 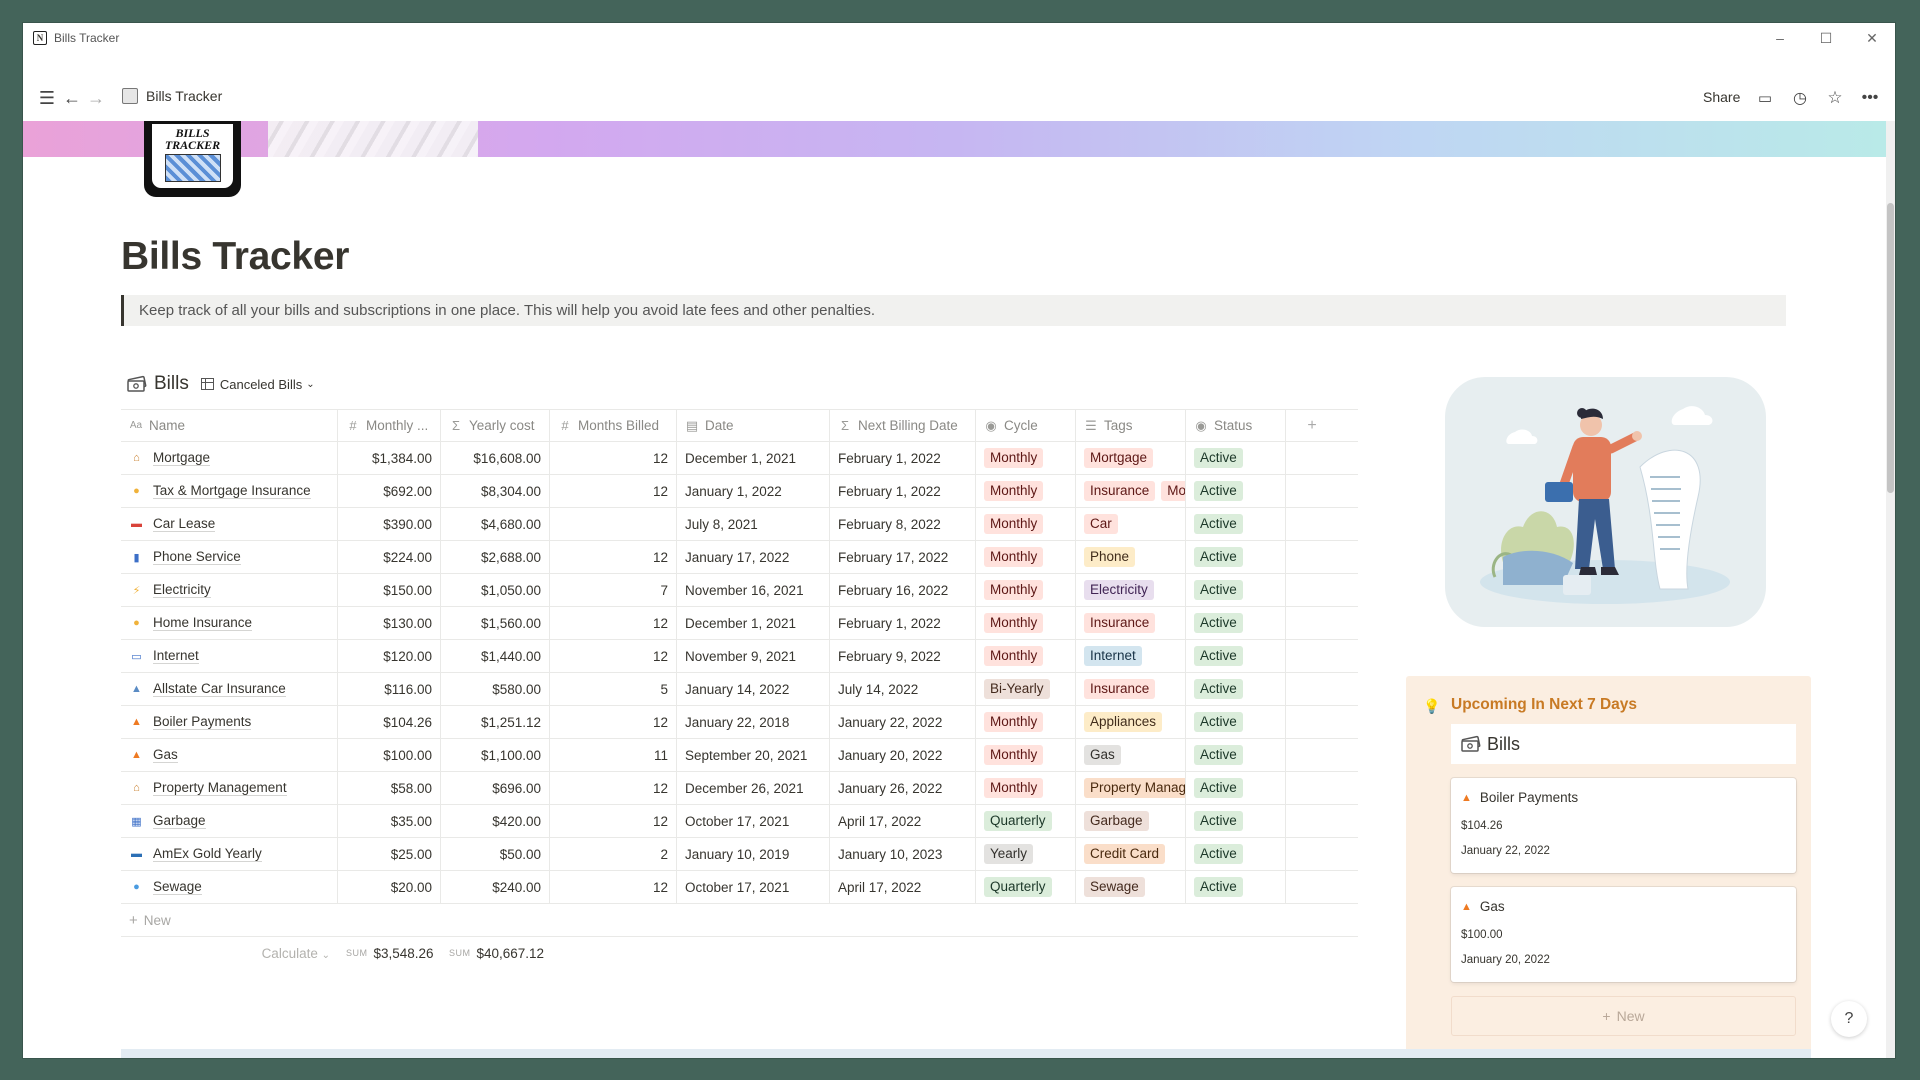 I want to click on col-date: ▤ Date, so click(x=753, y=425).